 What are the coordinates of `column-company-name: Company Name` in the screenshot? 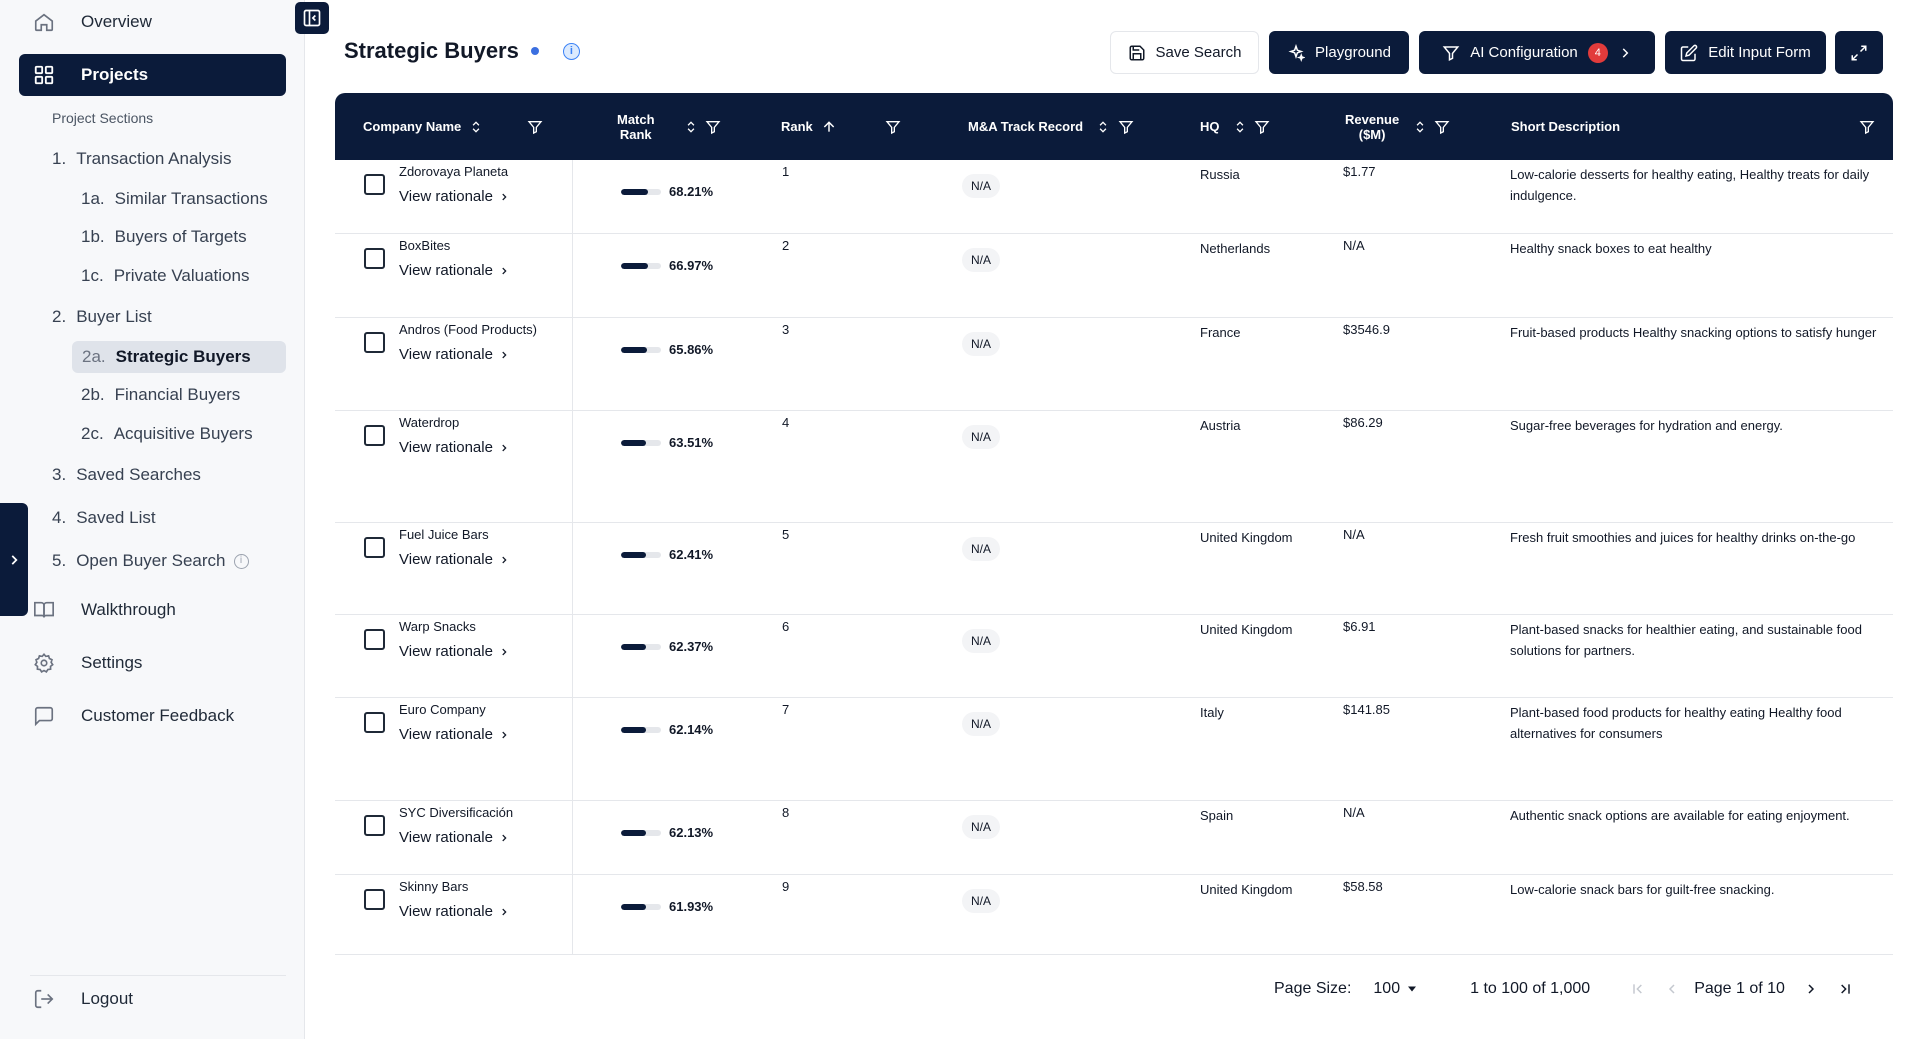 It's located at (423, 126).